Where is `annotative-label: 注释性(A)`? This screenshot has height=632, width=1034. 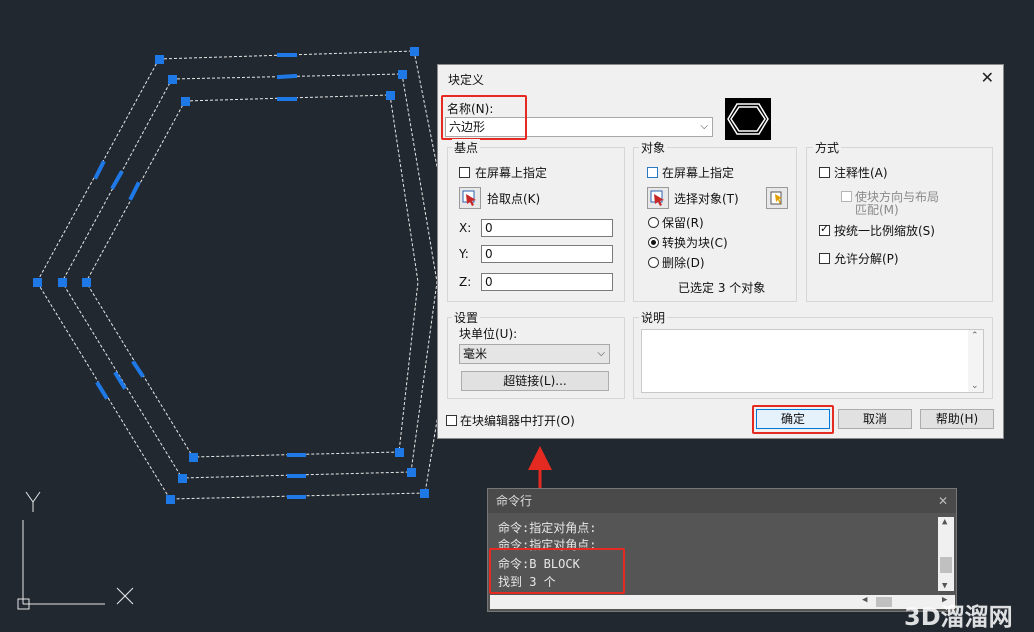 annotative-label: 注释性(A) is located at coordinates (861, 173).